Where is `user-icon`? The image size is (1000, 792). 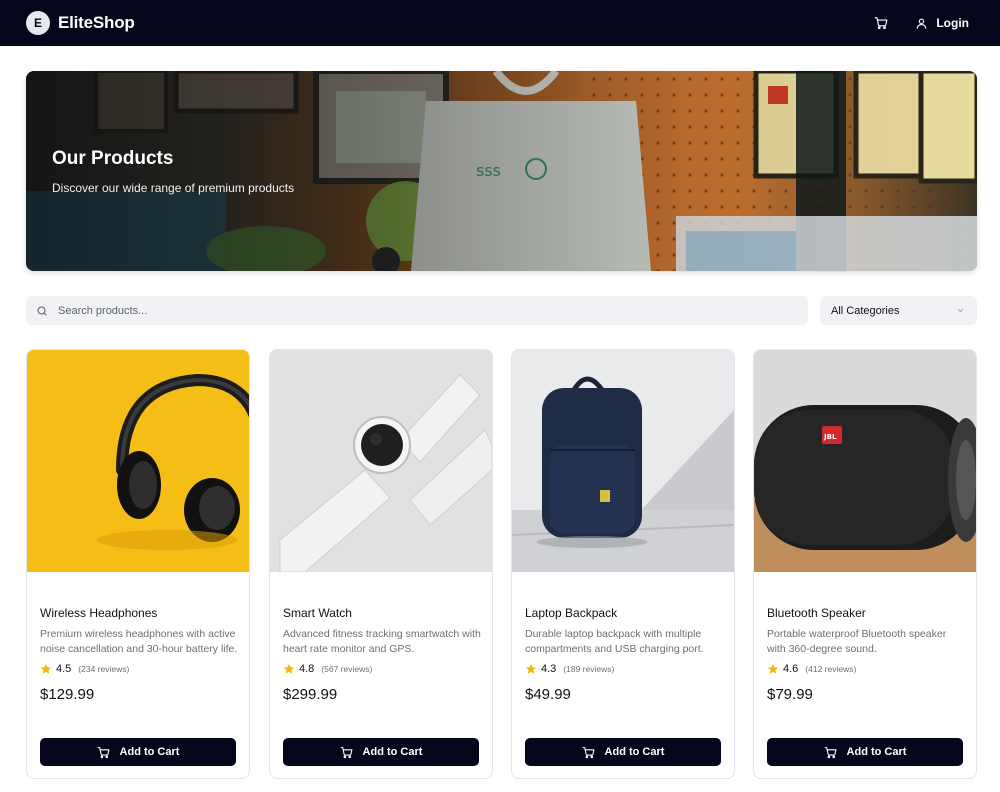 user-icon is located at coordinates (921, 23).